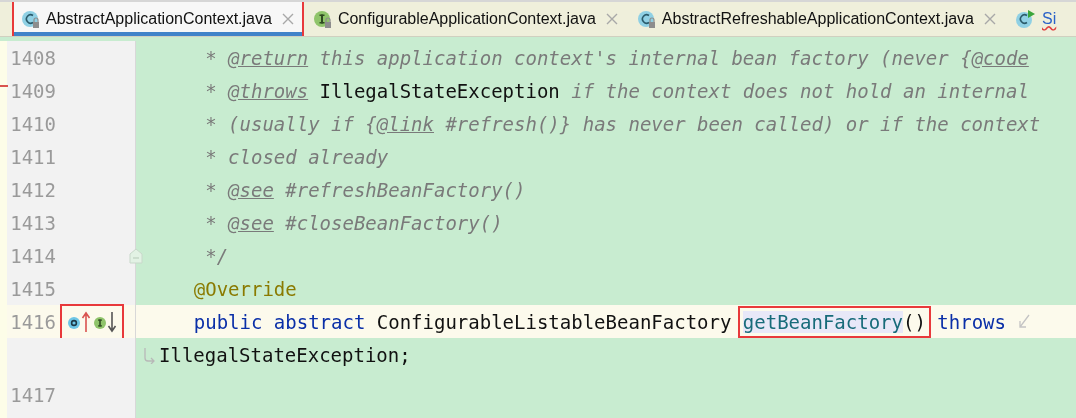 The height and width of the screenshot is (418, 1076). Describe the element at coordinates (279, 321) in the screenshot. I see `keyword: public abstract` at that location.